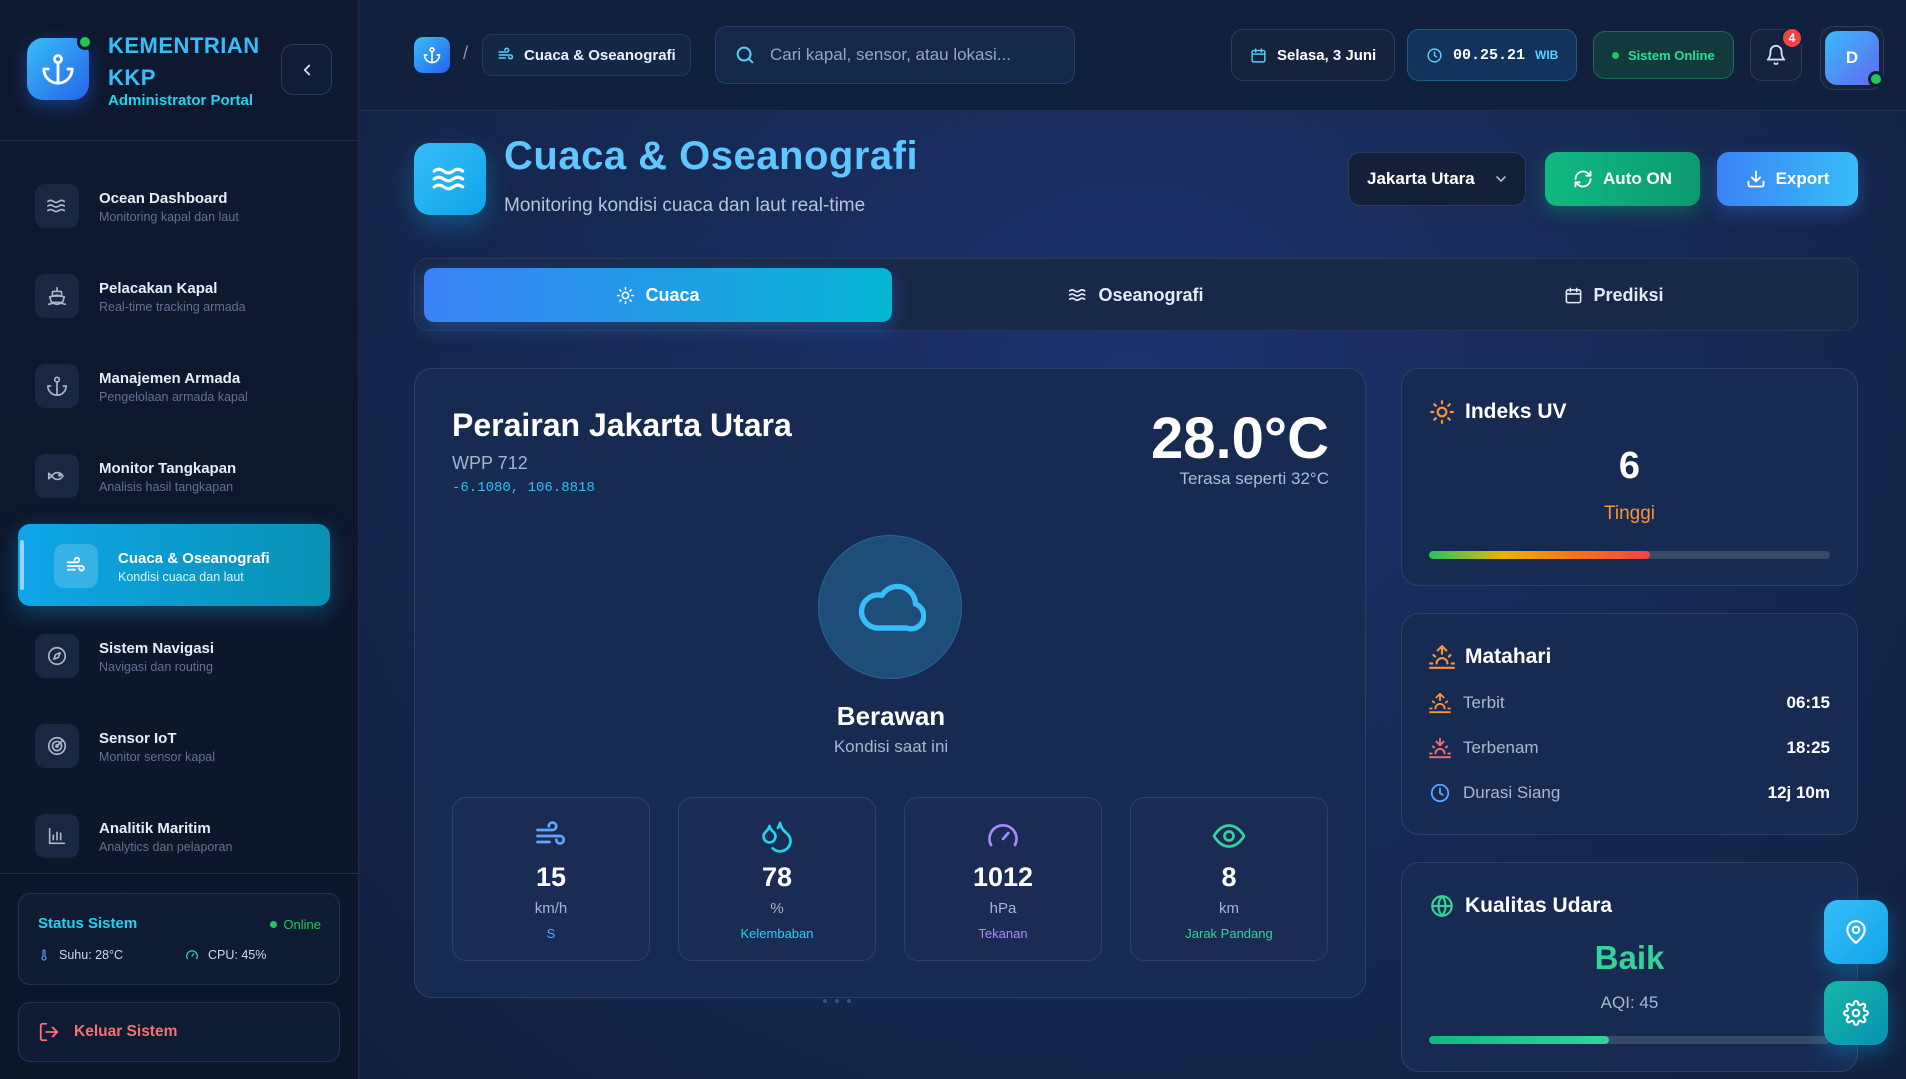 This screenshot has height=1079, width=1906. What do you see at coordinates (166, 847) in the screenshot?
I see `sidebar-item-subtitle: Analytics dan pelaporan` at bounding box center [166, 847].